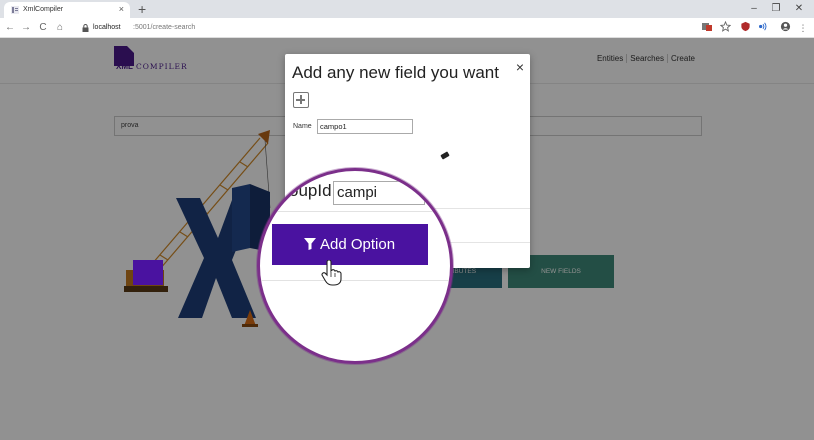  Describe the element at coordinates (365, 126) in the screenshot. I see `name-field: campo1` at that location.